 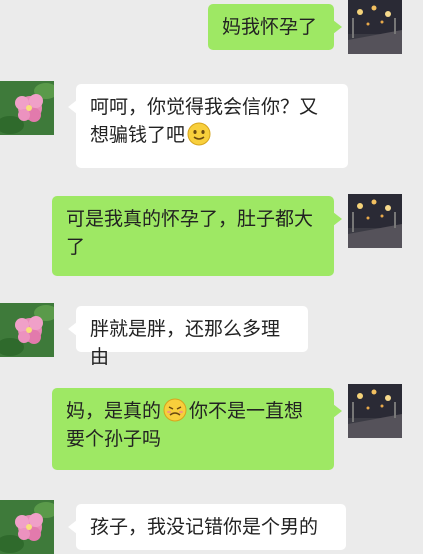 I want to click on received-message-bubble: 呵呵，你觉得我会信你？又想骗钱了吧, so click(x=208, y=126).